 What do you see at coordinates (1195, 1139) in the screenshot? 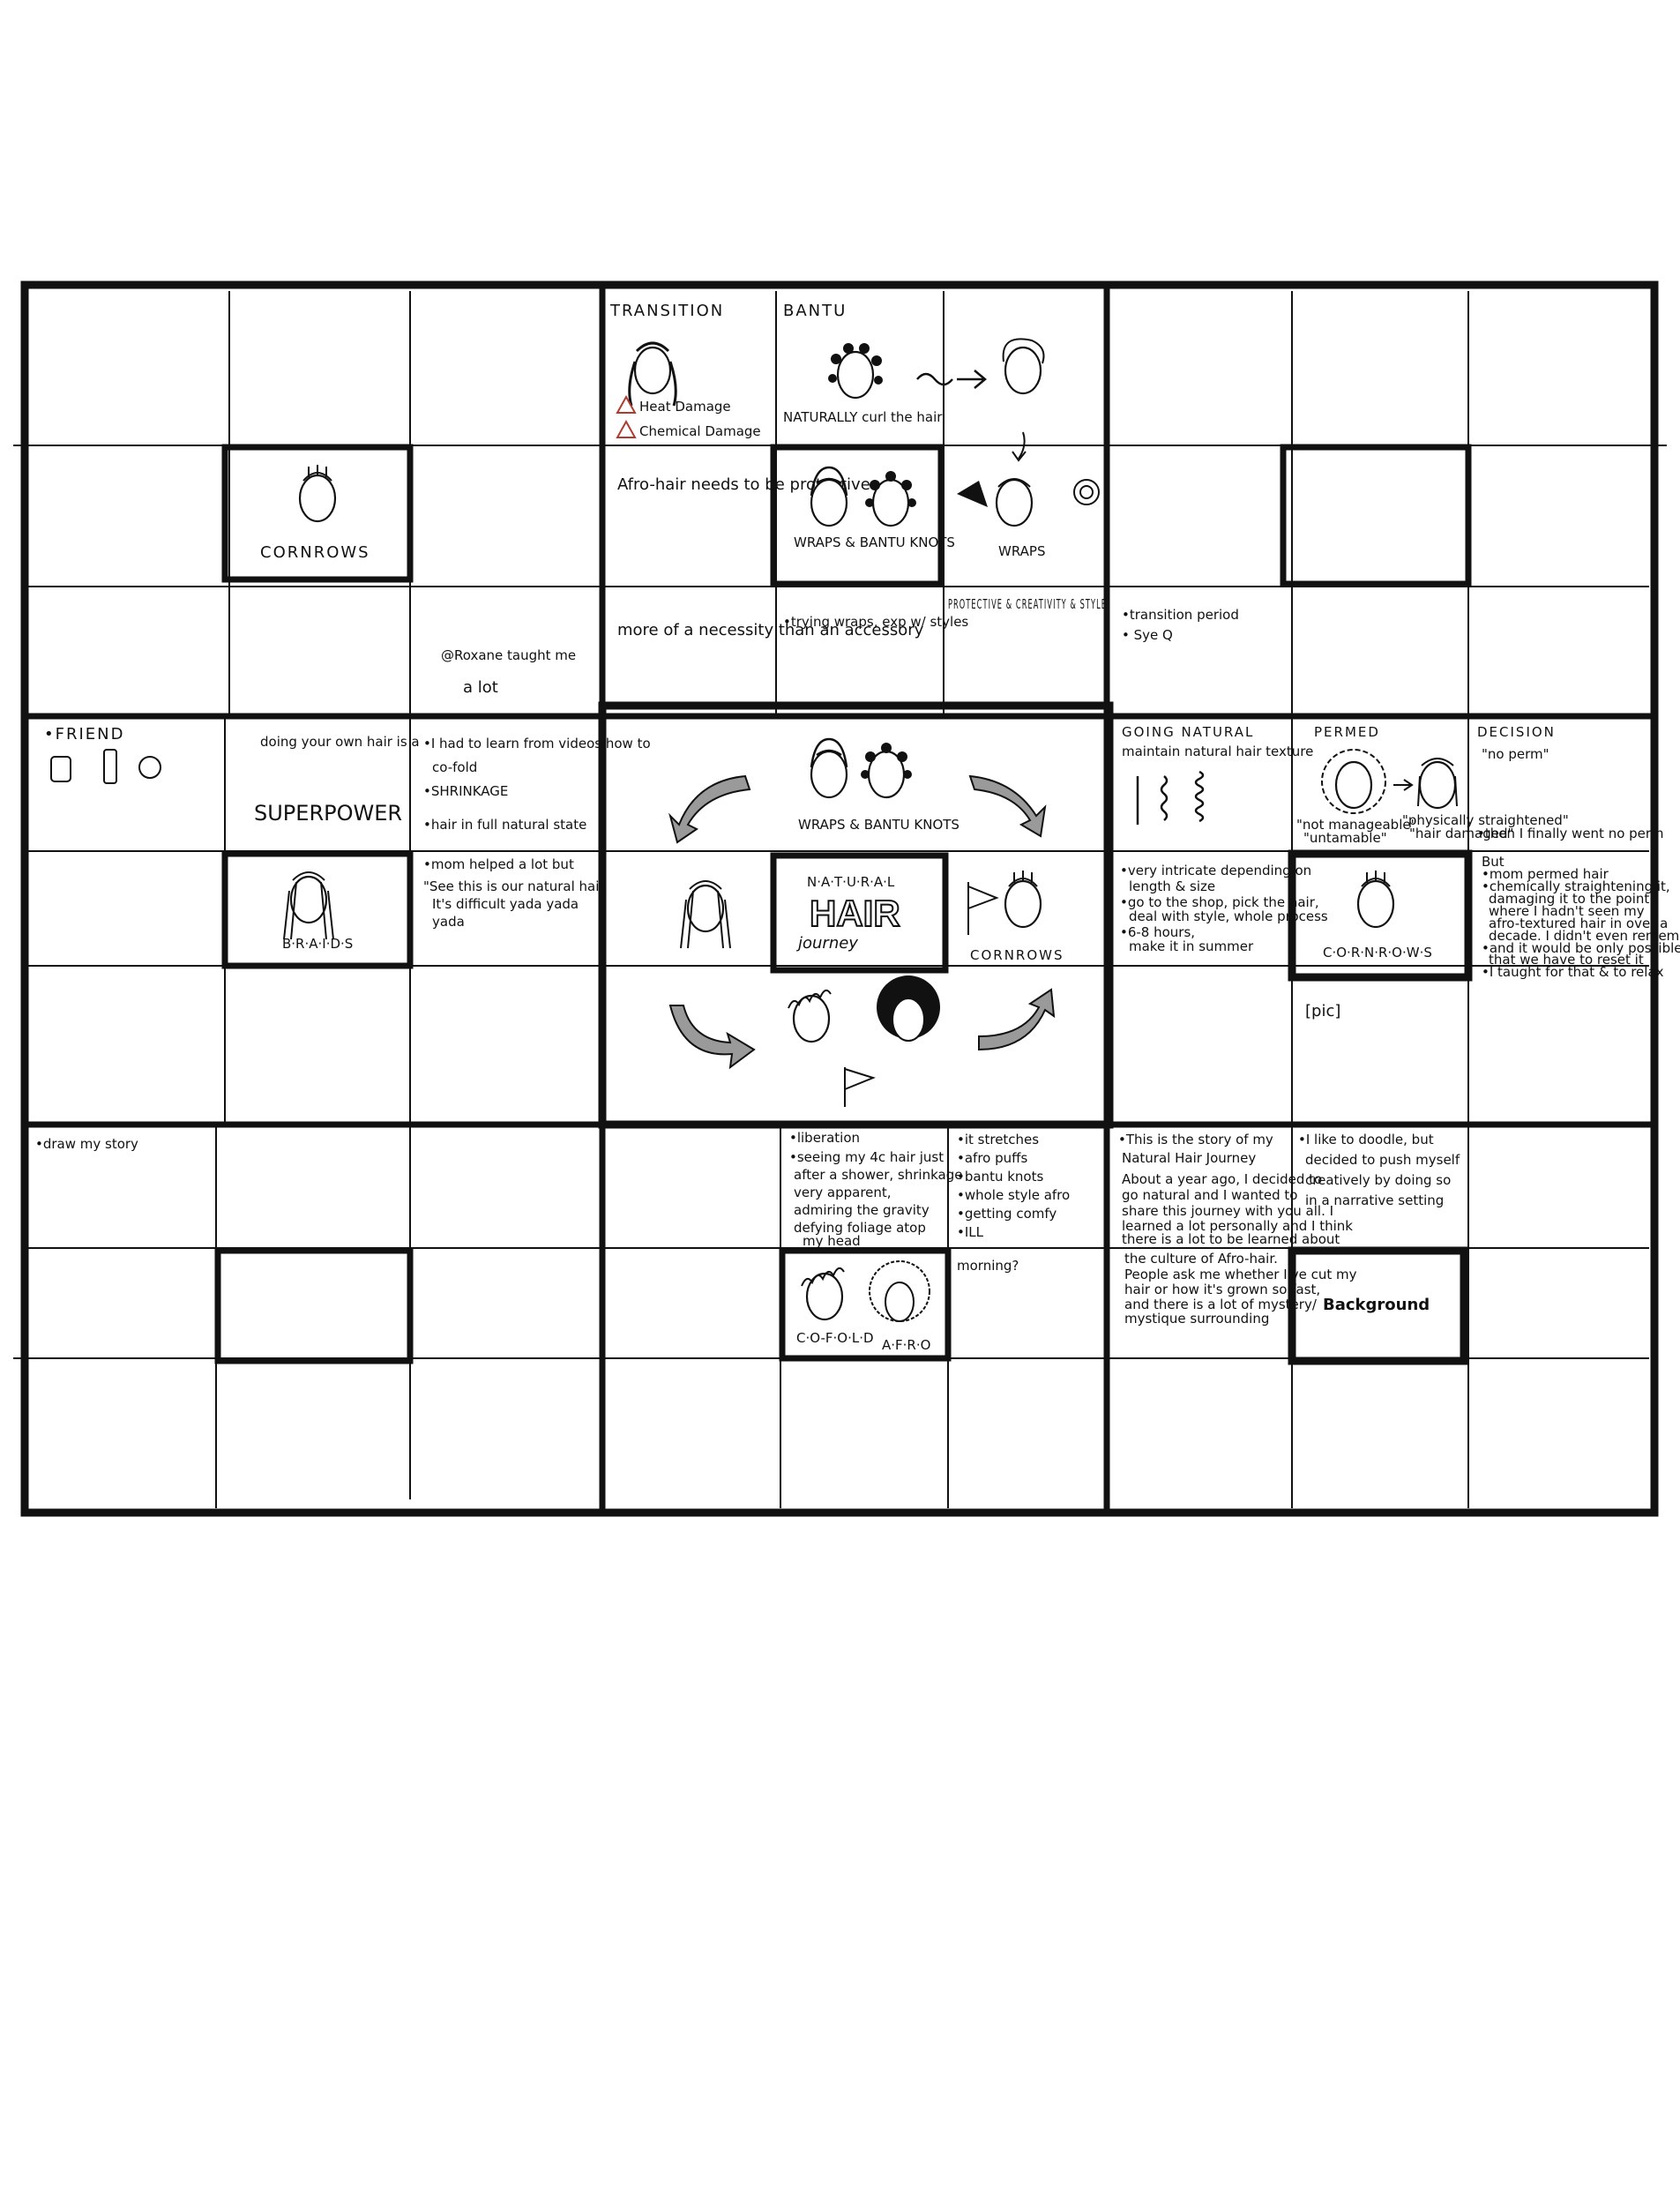
I see `story-title: •This is the story of my` at bounding box center [1195, 1139].